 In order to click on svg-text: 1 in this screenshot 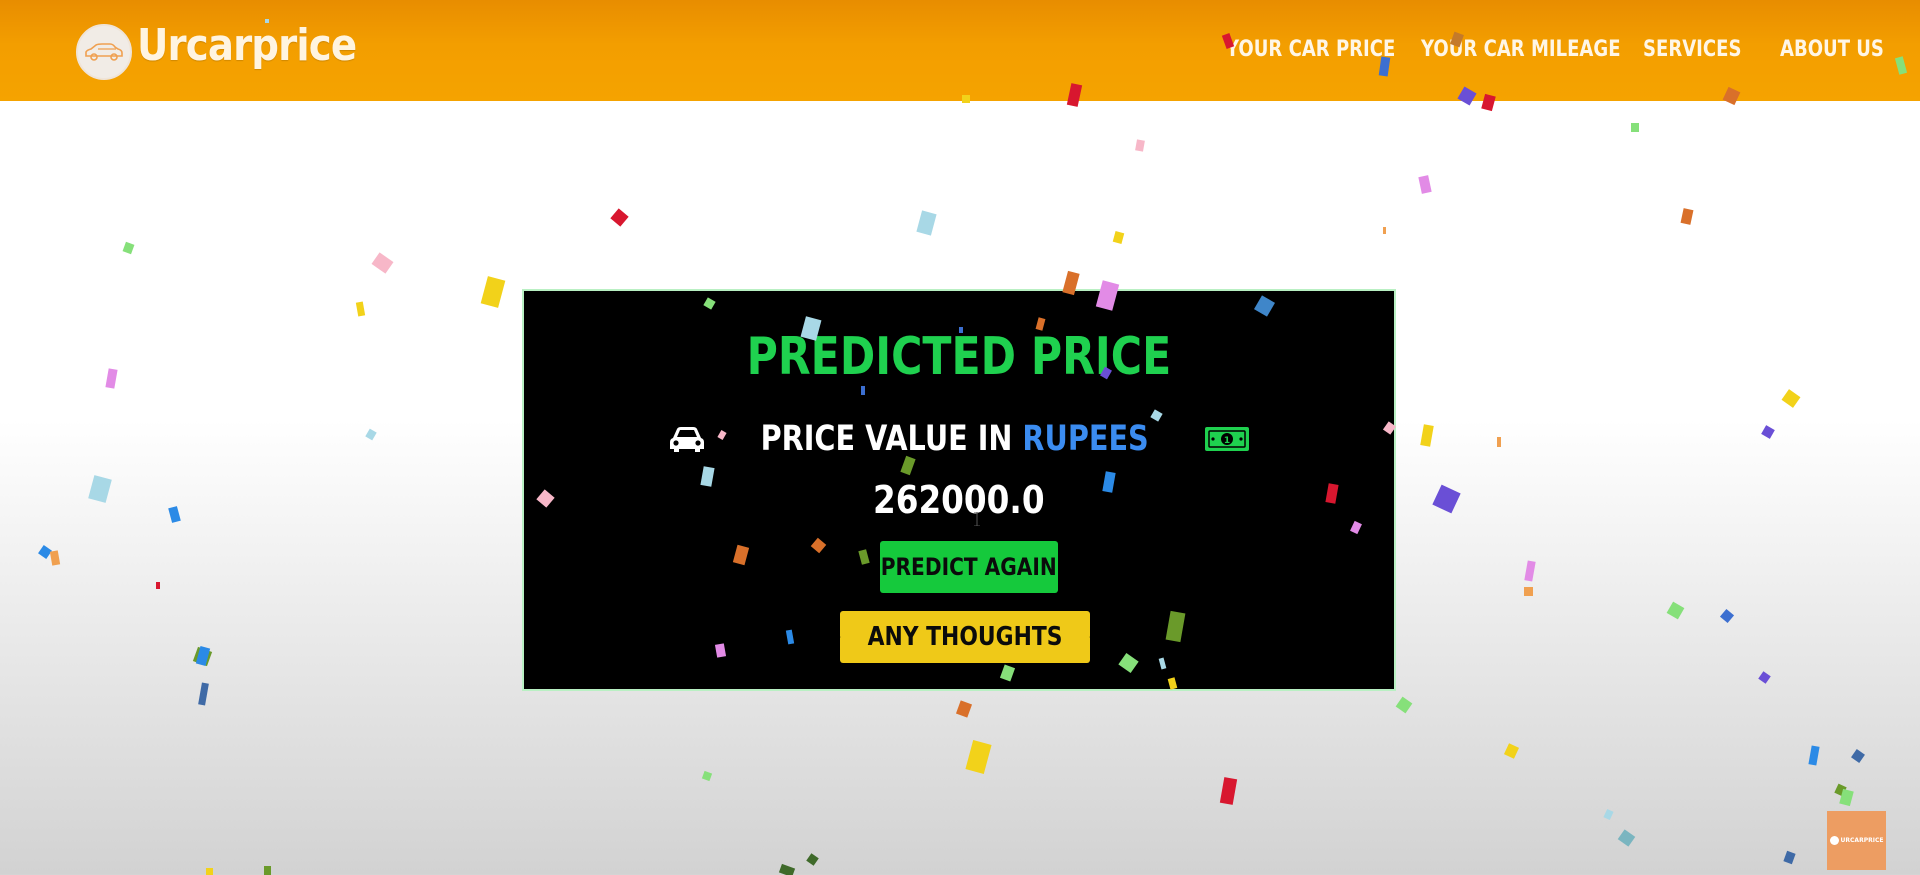, I will do `click(1227, 441)`.